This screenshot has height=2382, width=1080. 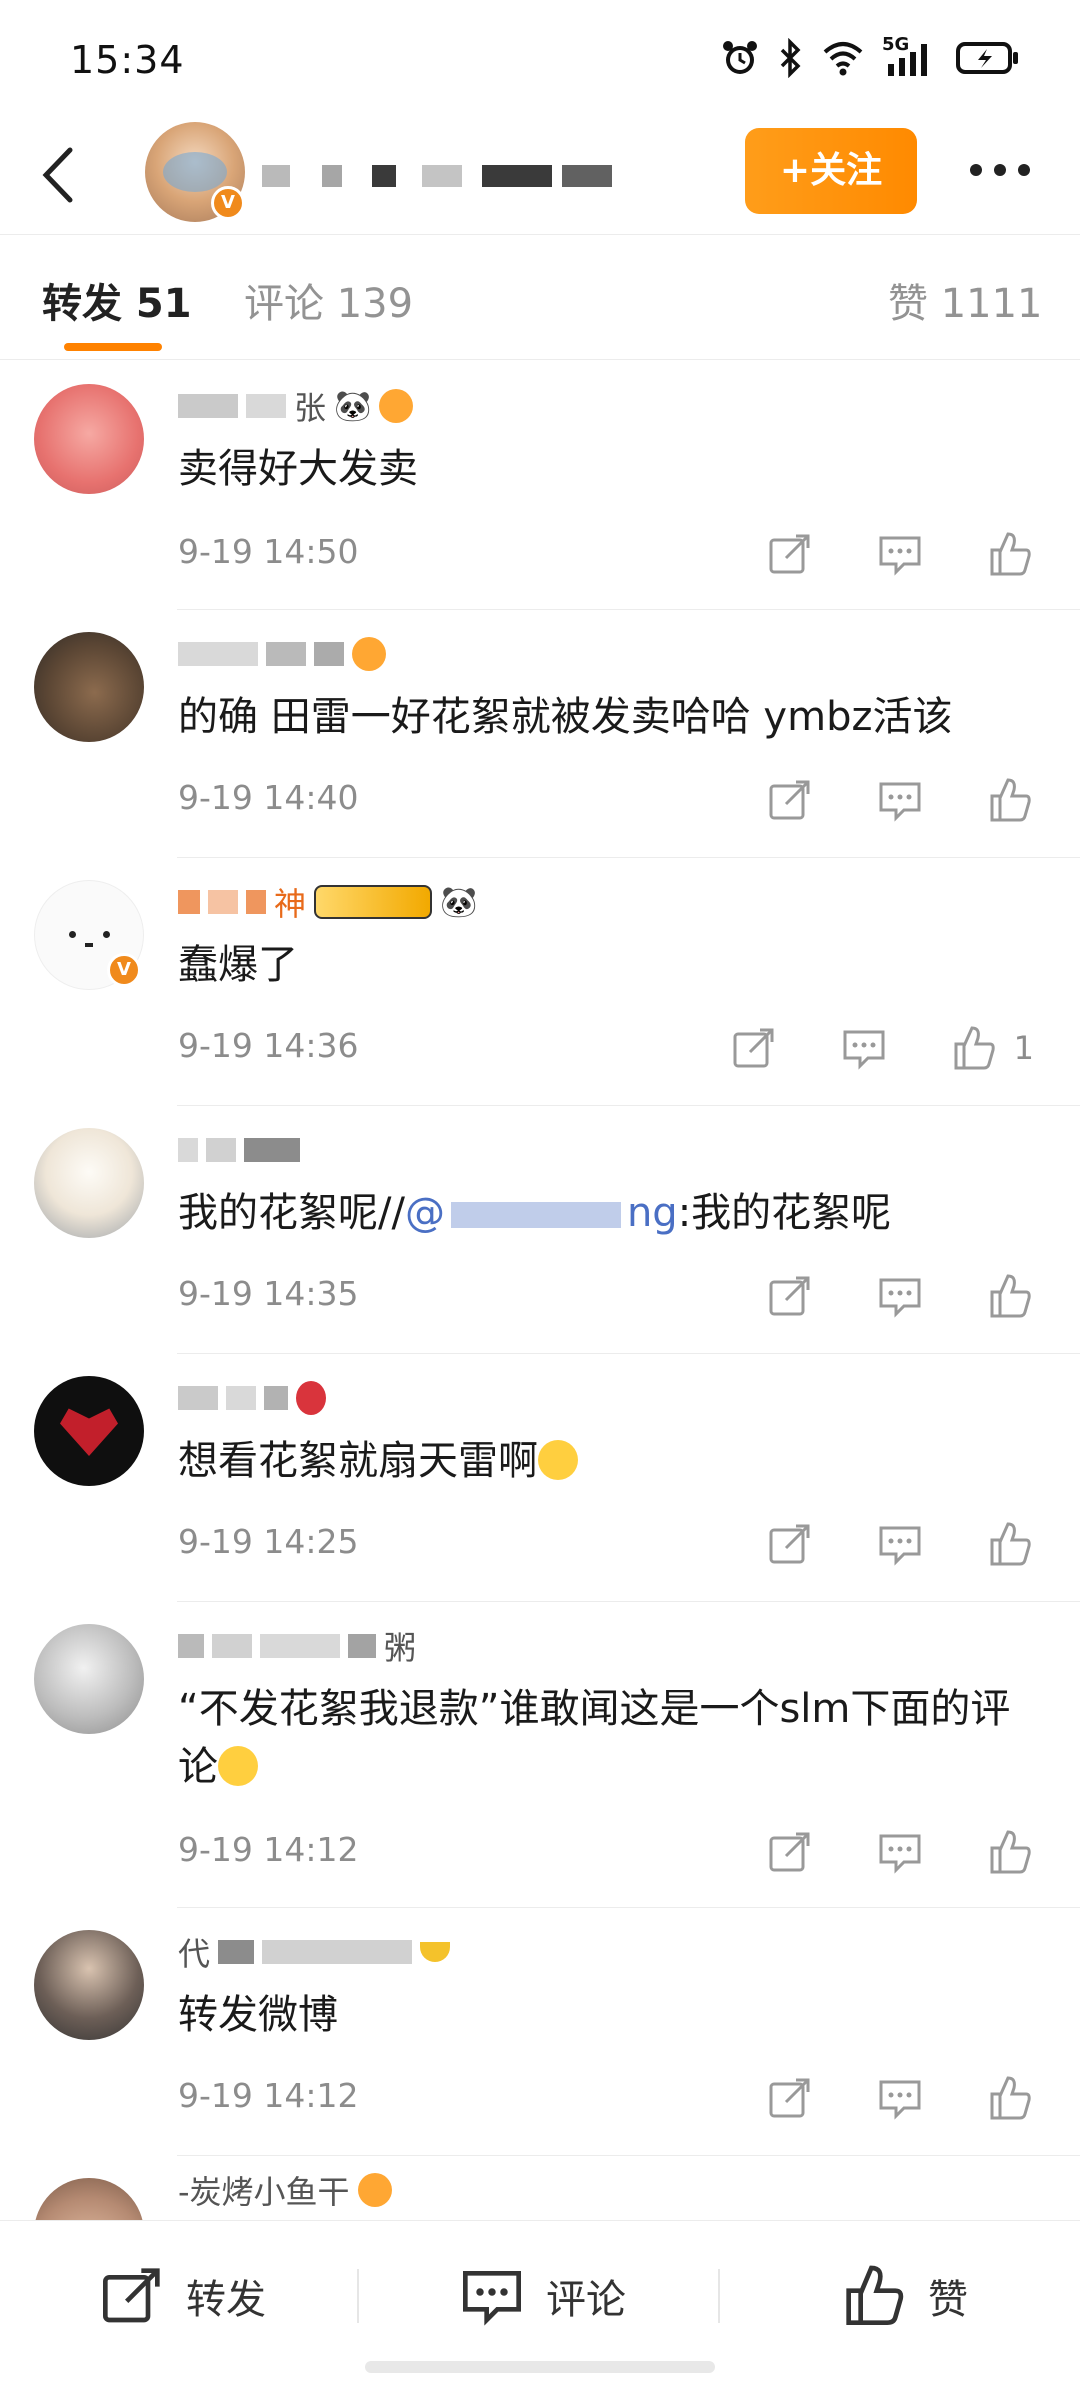 I want to click on like-label: 赞, so click(x=948, y=2300).